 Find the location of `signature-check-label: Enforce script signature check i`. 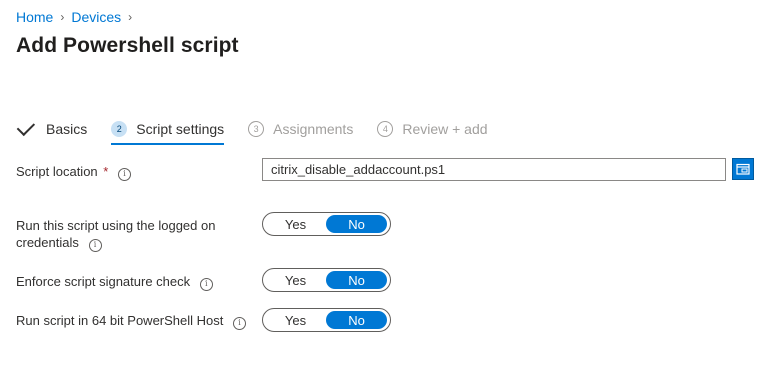

signature-check-label: Enforce script signature check i is located at coordinates (138, 282).